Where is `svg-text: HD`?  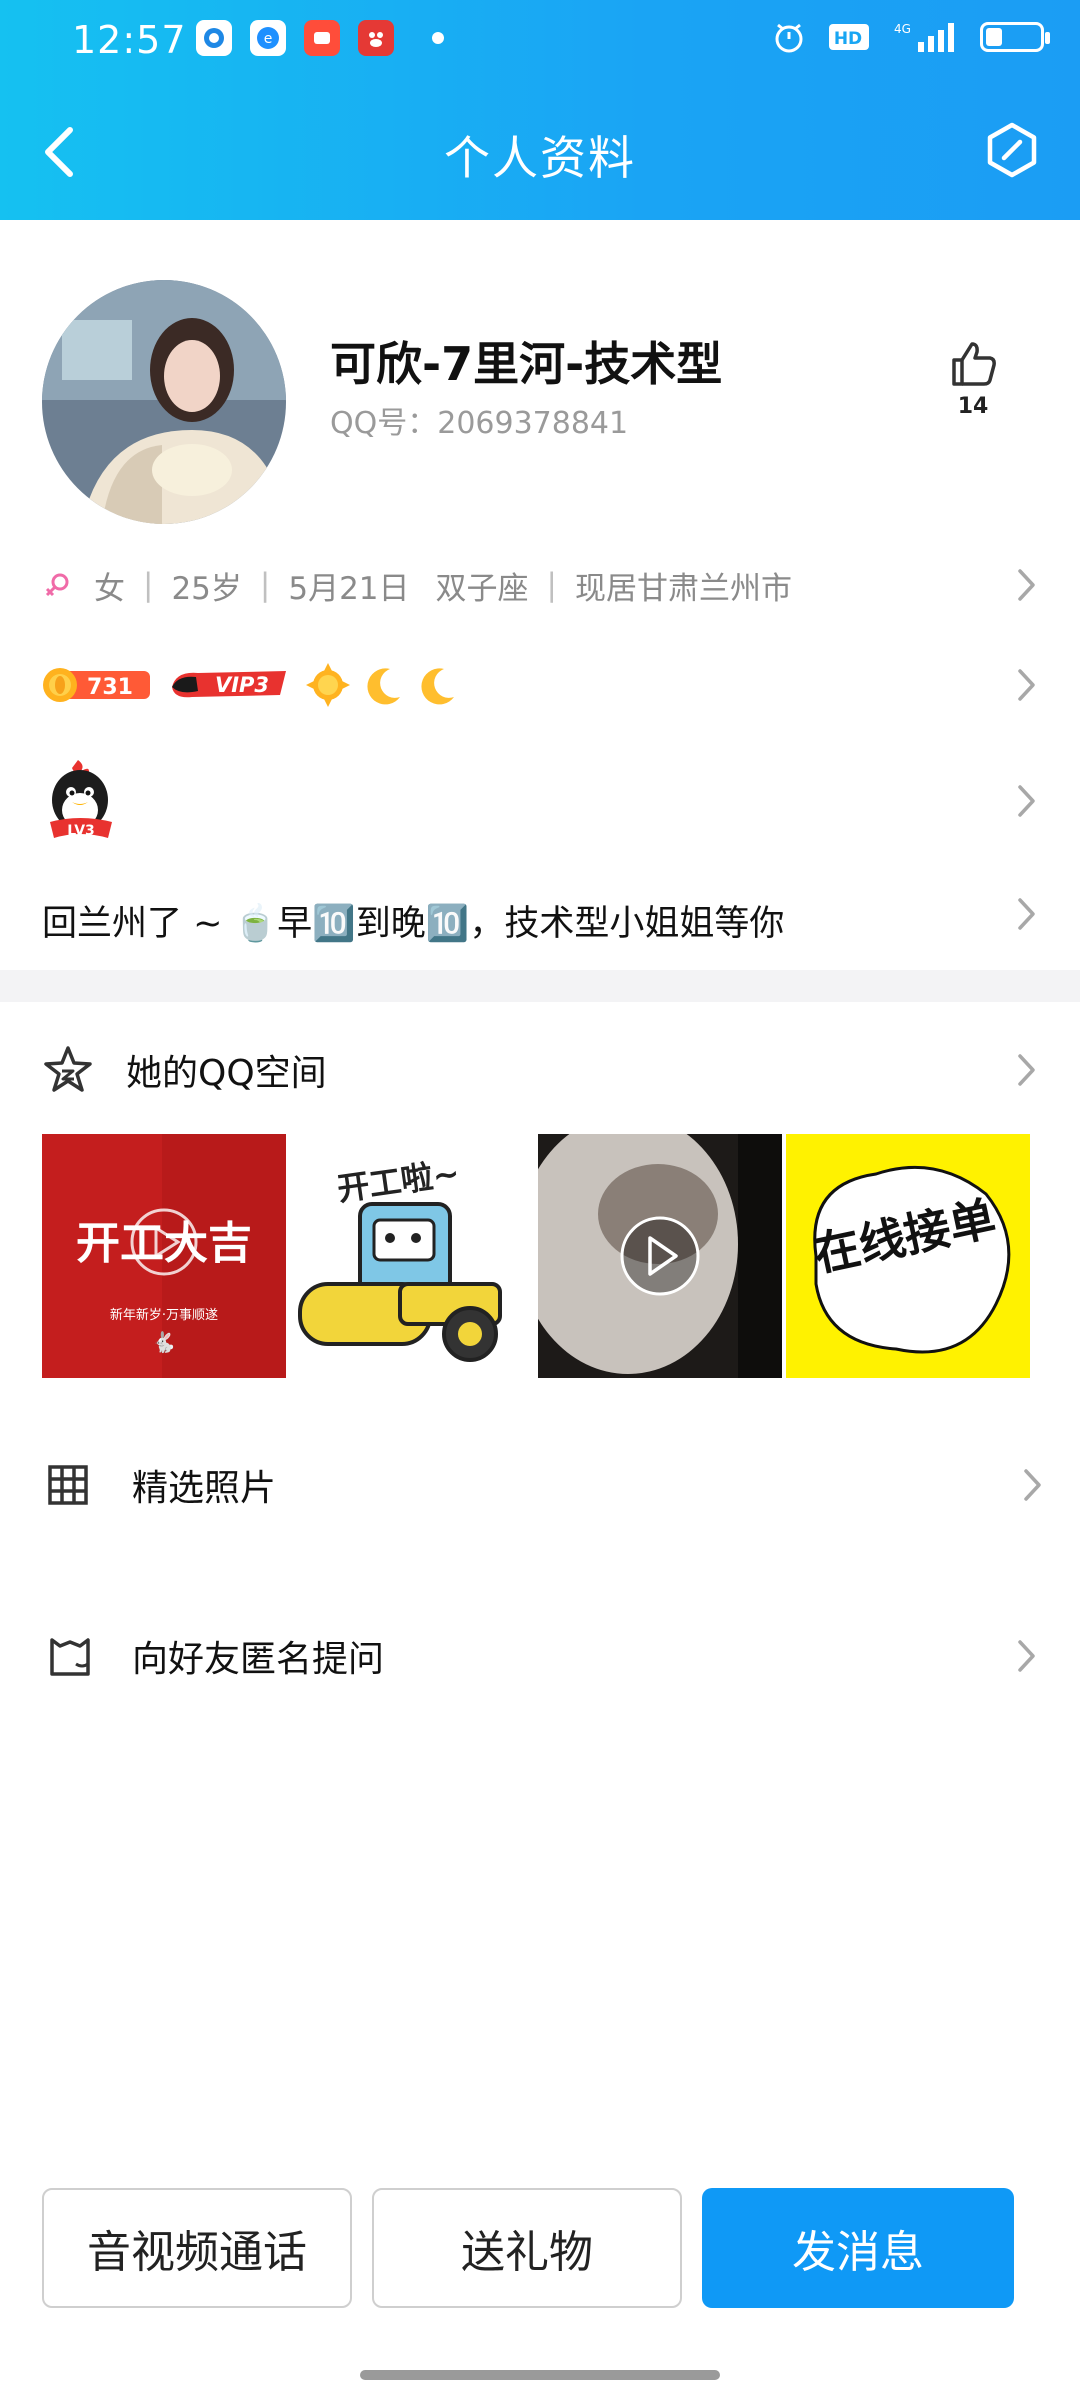 svg-text: HD is located at coordinates (848, 39).